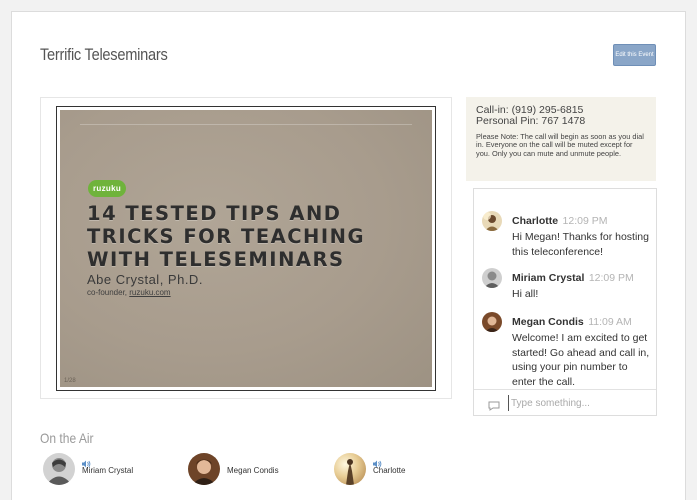  Describe the element at coordinates (494, 404) in the screenshot. I see `chat-bubble-icon` at that location.